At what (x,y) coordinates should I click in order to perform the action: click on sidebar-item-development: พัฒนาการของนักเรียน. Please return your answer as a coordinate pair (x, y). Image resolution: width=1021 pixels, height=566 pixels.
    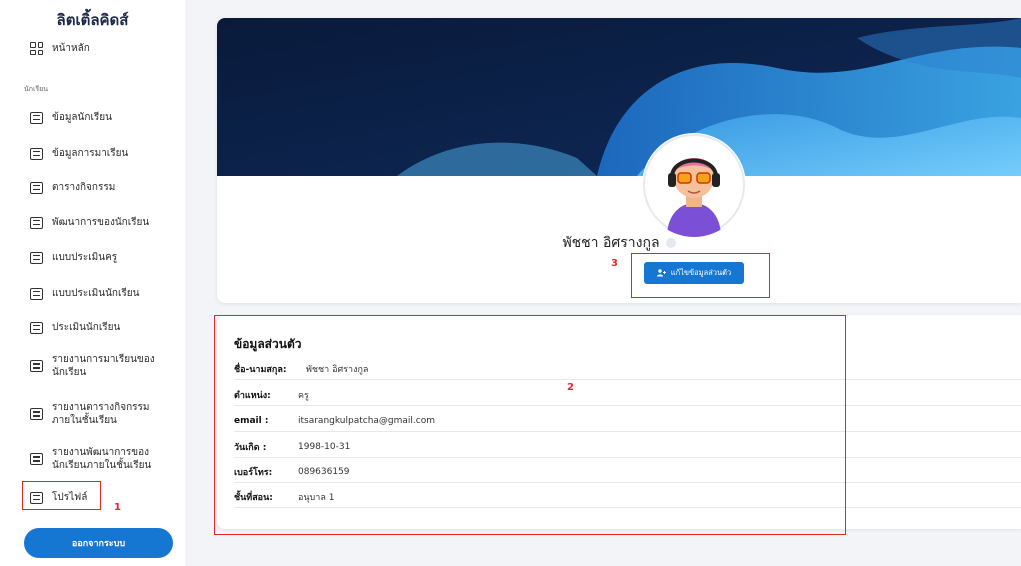
    Looking at the image, I should click on (89, 222).